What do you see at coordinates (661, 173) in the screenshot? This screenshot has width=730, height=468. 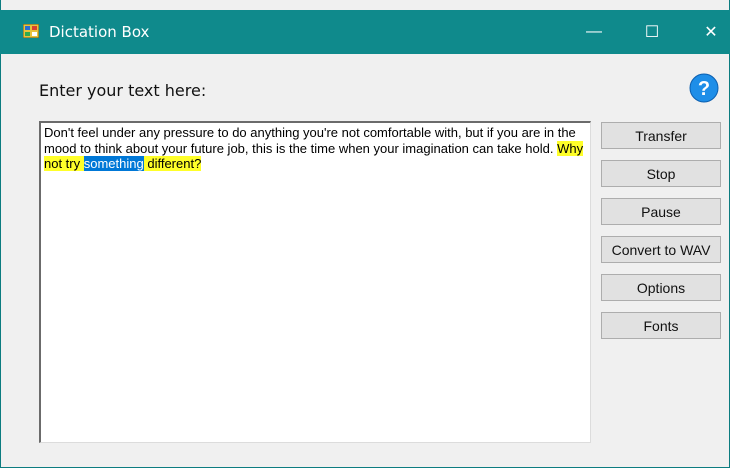 I see `stop-button: Stop` at bounding box center [661, 173].